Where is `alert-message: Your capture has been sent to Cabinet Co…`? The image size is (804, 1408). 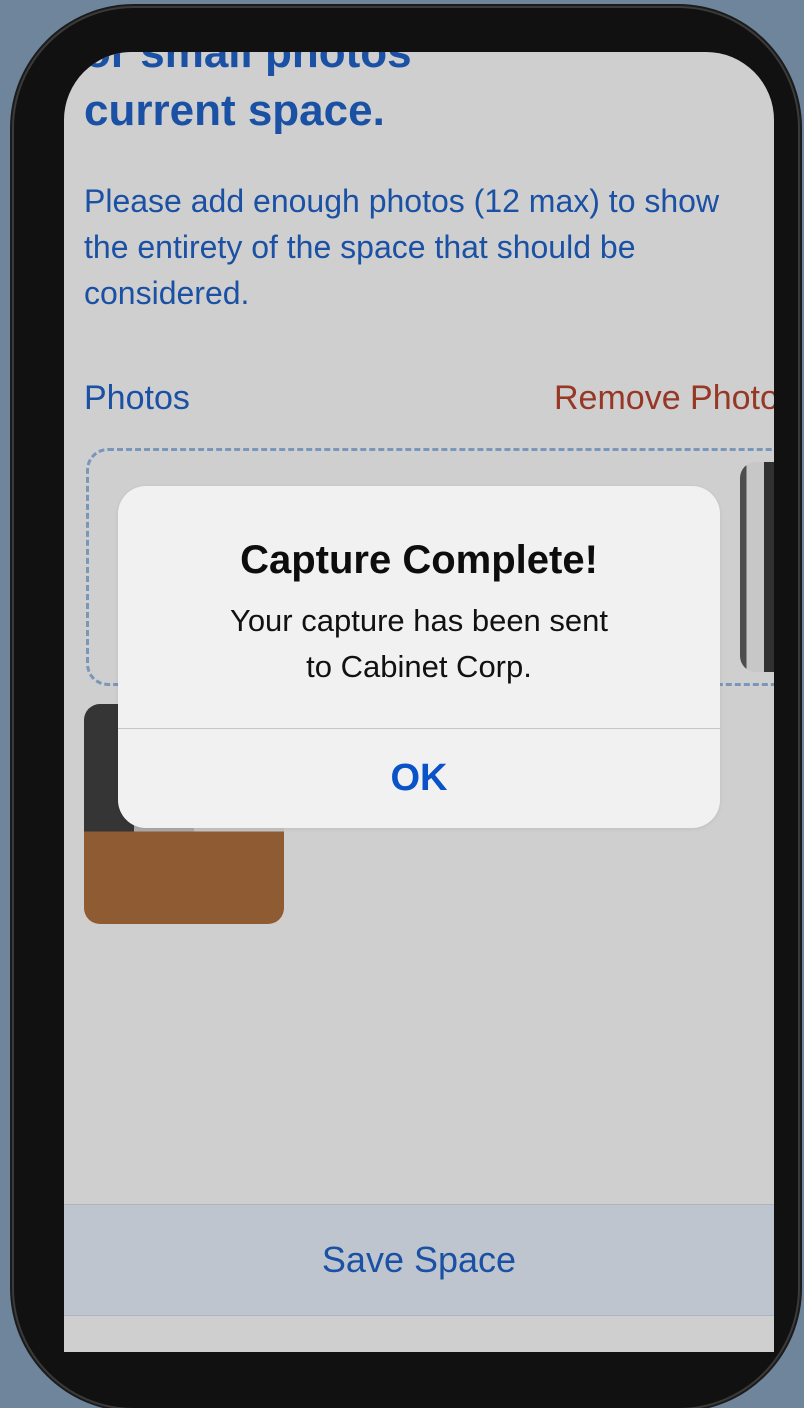
alert-message: Your capture has been sent to Cabinet Co… is located at coordinates (419, 643).